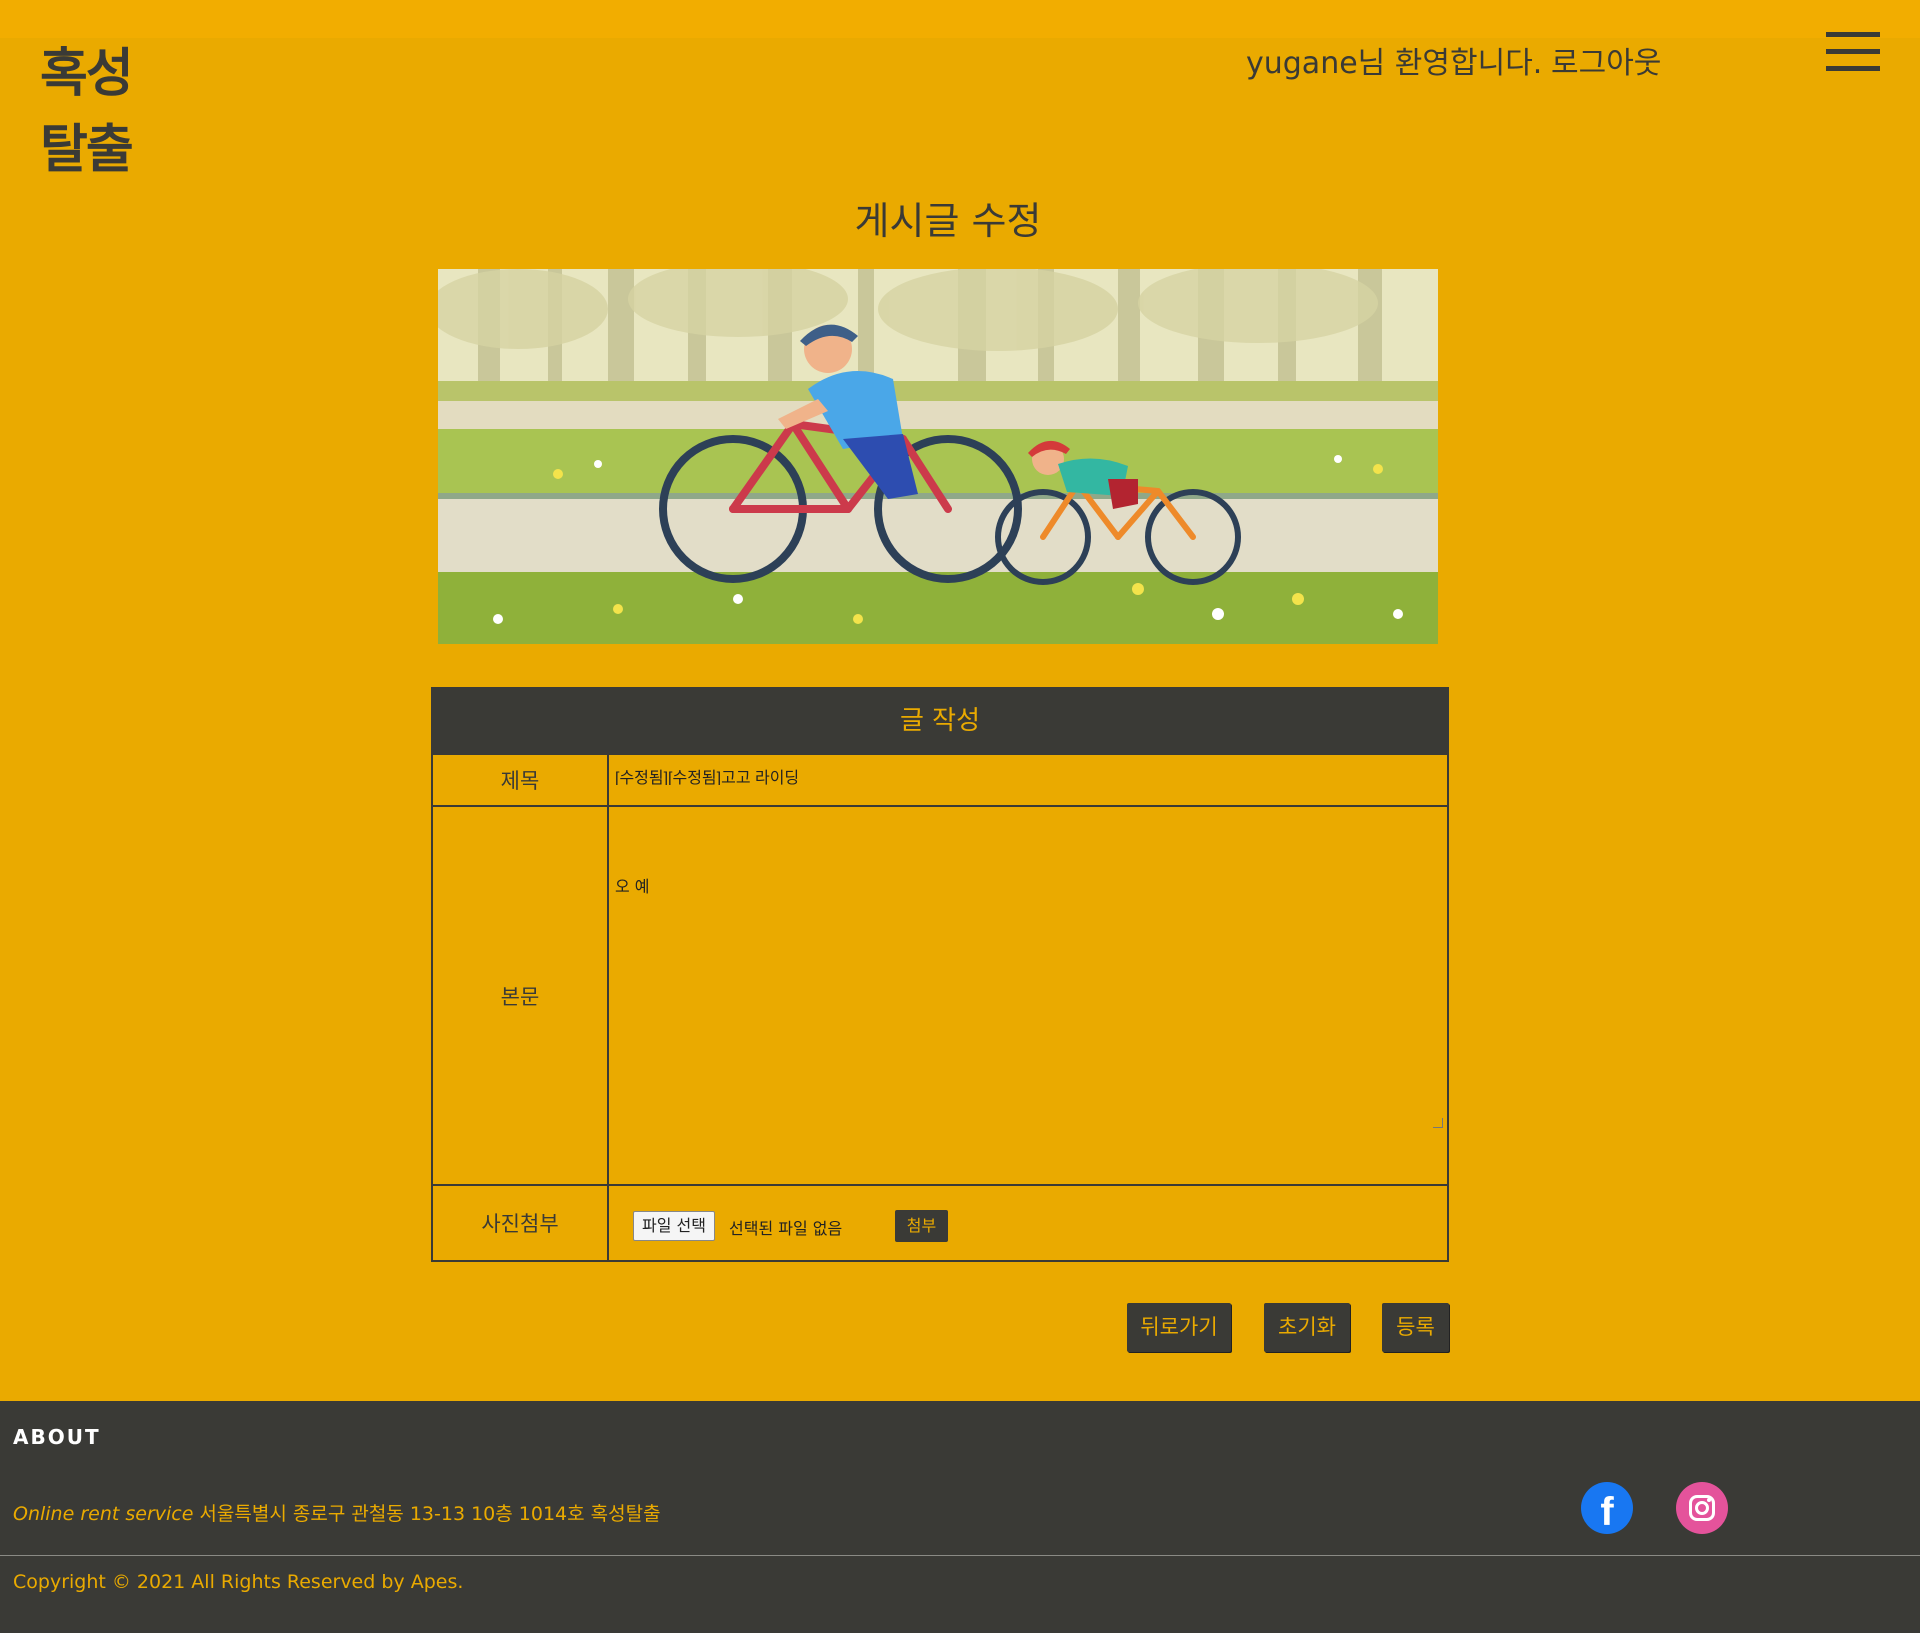 The width and height of the screenshot is (1920, 1633). Describe the element at coordinates (1607, 1512) in the screenshot. I see `facebook-glyph: f` at that location.